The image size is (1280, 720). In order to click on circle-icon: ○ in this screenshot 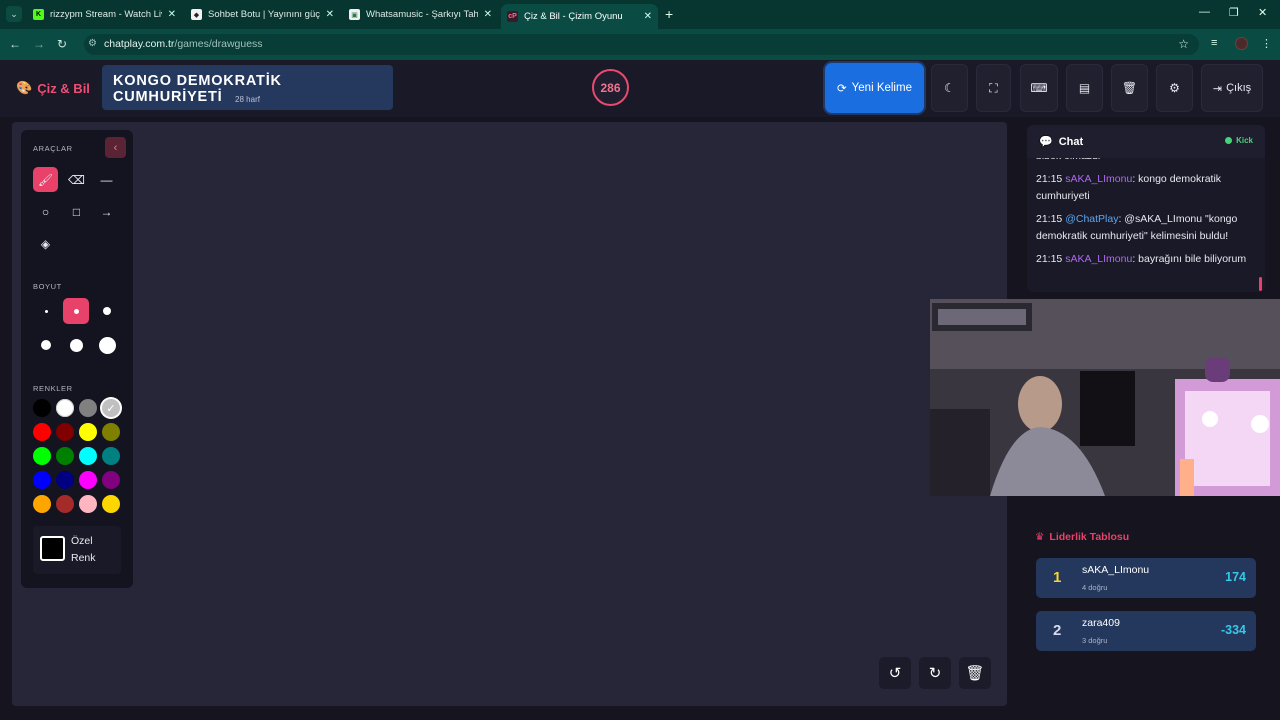, I will do `click(45, 211)`.